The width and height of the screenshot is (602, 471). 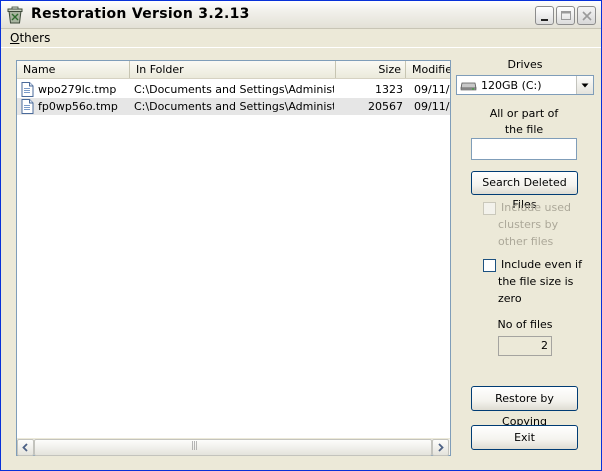 What do you see at coordinates (524, 149) in the screenshot?
I see `filename-input` at bounding box center [524, 149].